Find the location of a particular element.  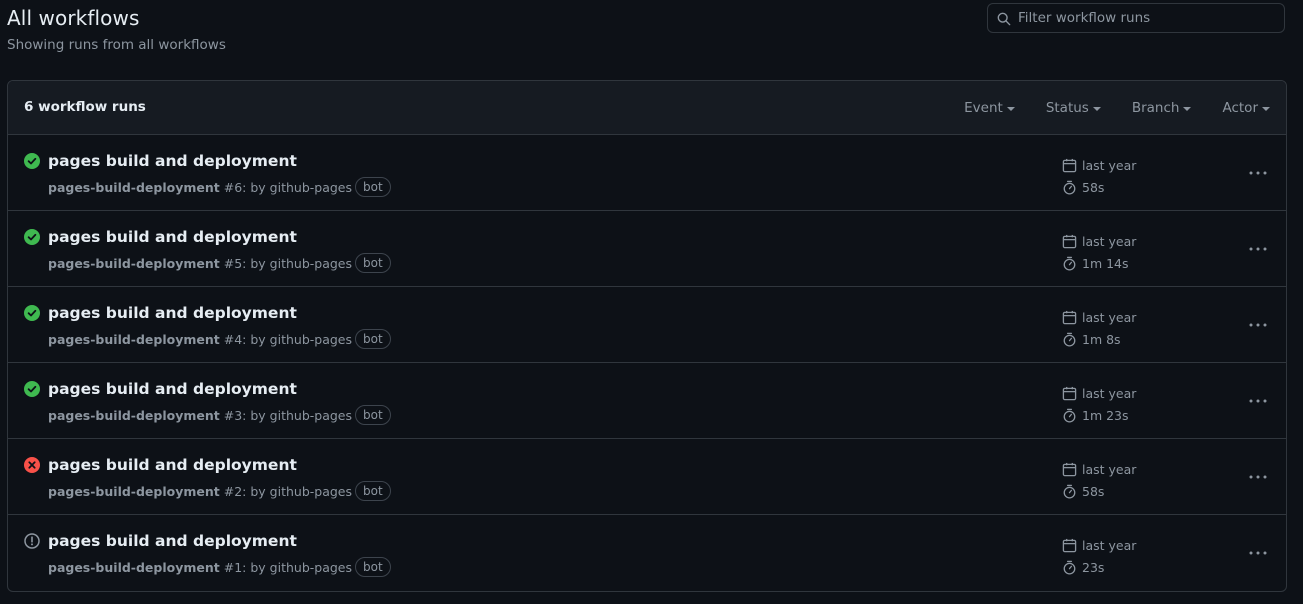

run-time-info: last year 1m 23s is located at coordinates (1099, 404).